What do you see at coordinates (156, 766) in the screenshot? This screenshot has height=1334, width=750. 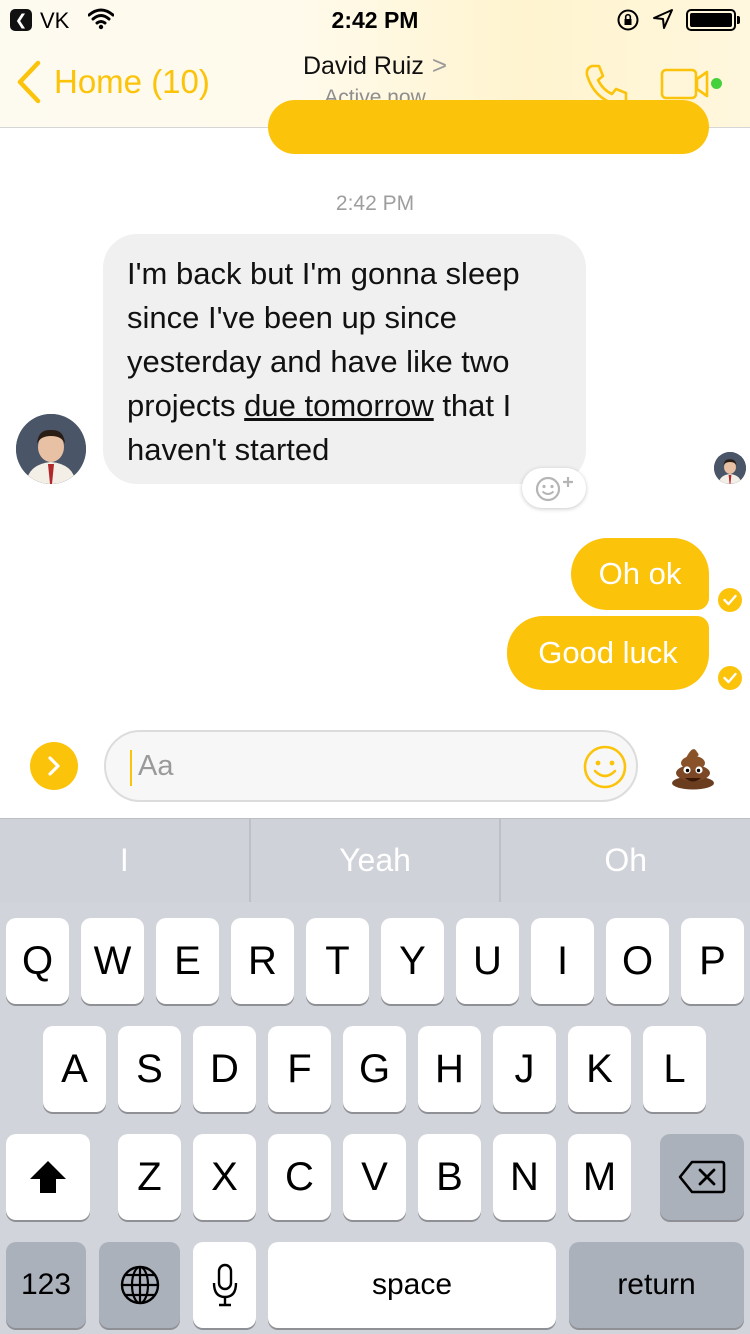 I see `message-input-placeholder: Aa` at bounding box center [156, 766].